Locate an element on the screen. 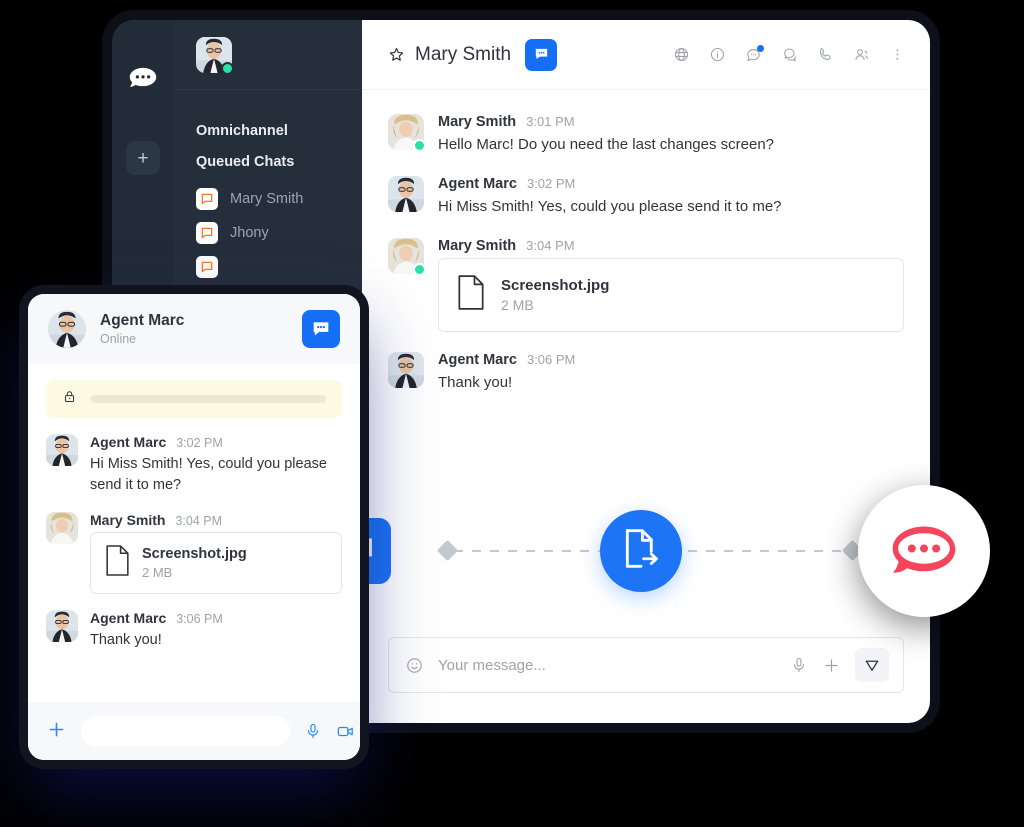 The width and height of the screenshot is (1024, 827). create-new-button: + is located at coordinates (143, 158).